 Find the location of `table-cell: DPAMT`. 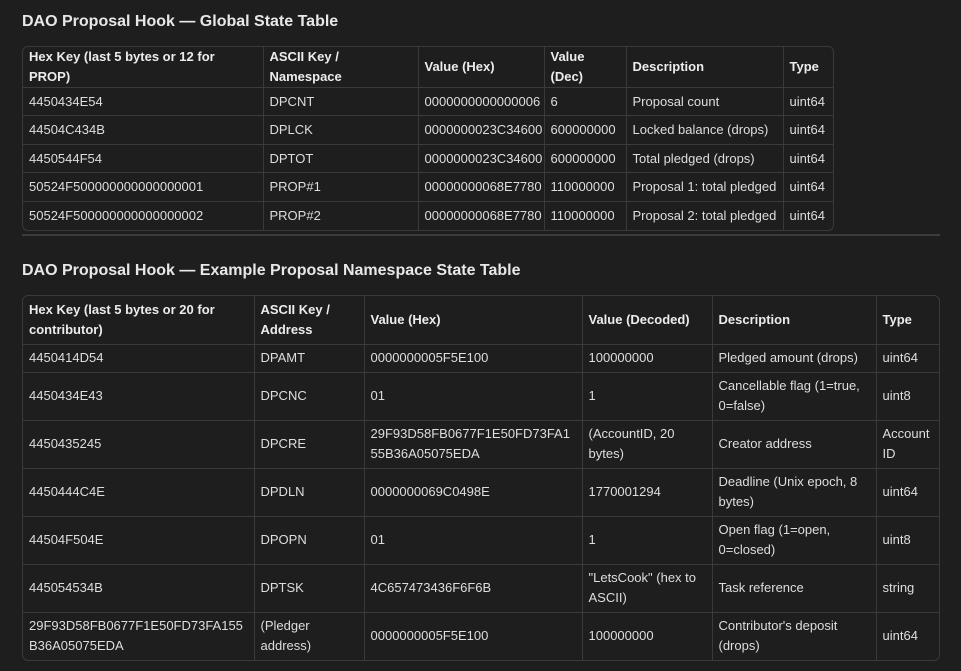

table-cell: DPAMT is located at coordinates (309, 358).